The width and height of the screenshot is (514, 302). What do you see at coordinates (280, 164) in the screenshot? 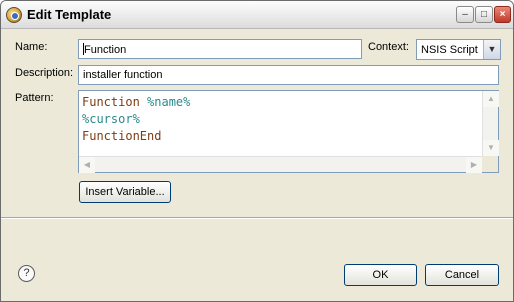
I see `horizontal-scrollbar: ◀ ▶` at bounding box center [280, 164].